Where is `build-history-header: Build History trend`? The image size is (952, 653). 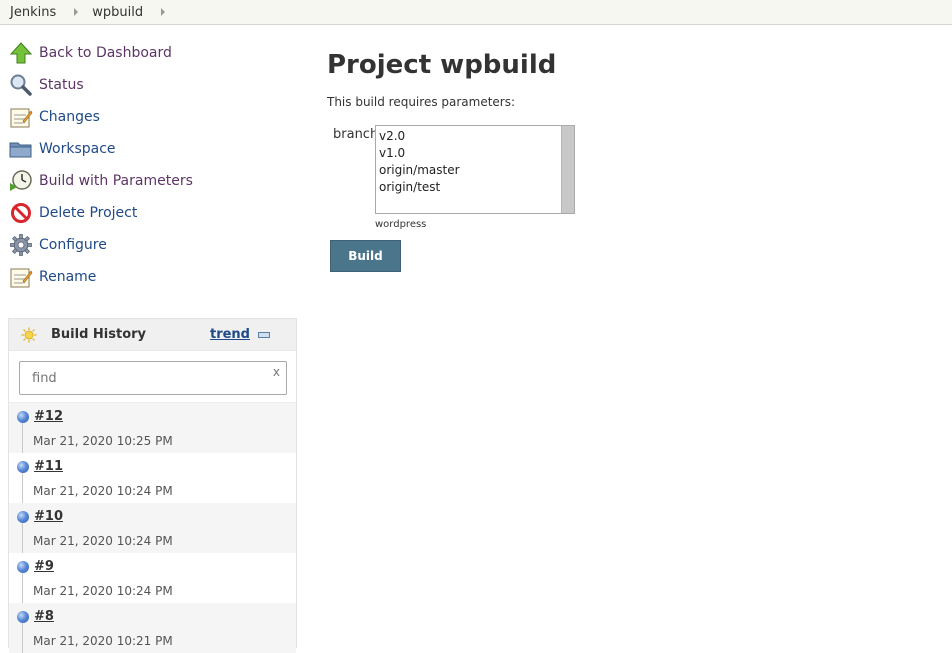 build-history-header: Build History trend is located at coordinates (152, 335).